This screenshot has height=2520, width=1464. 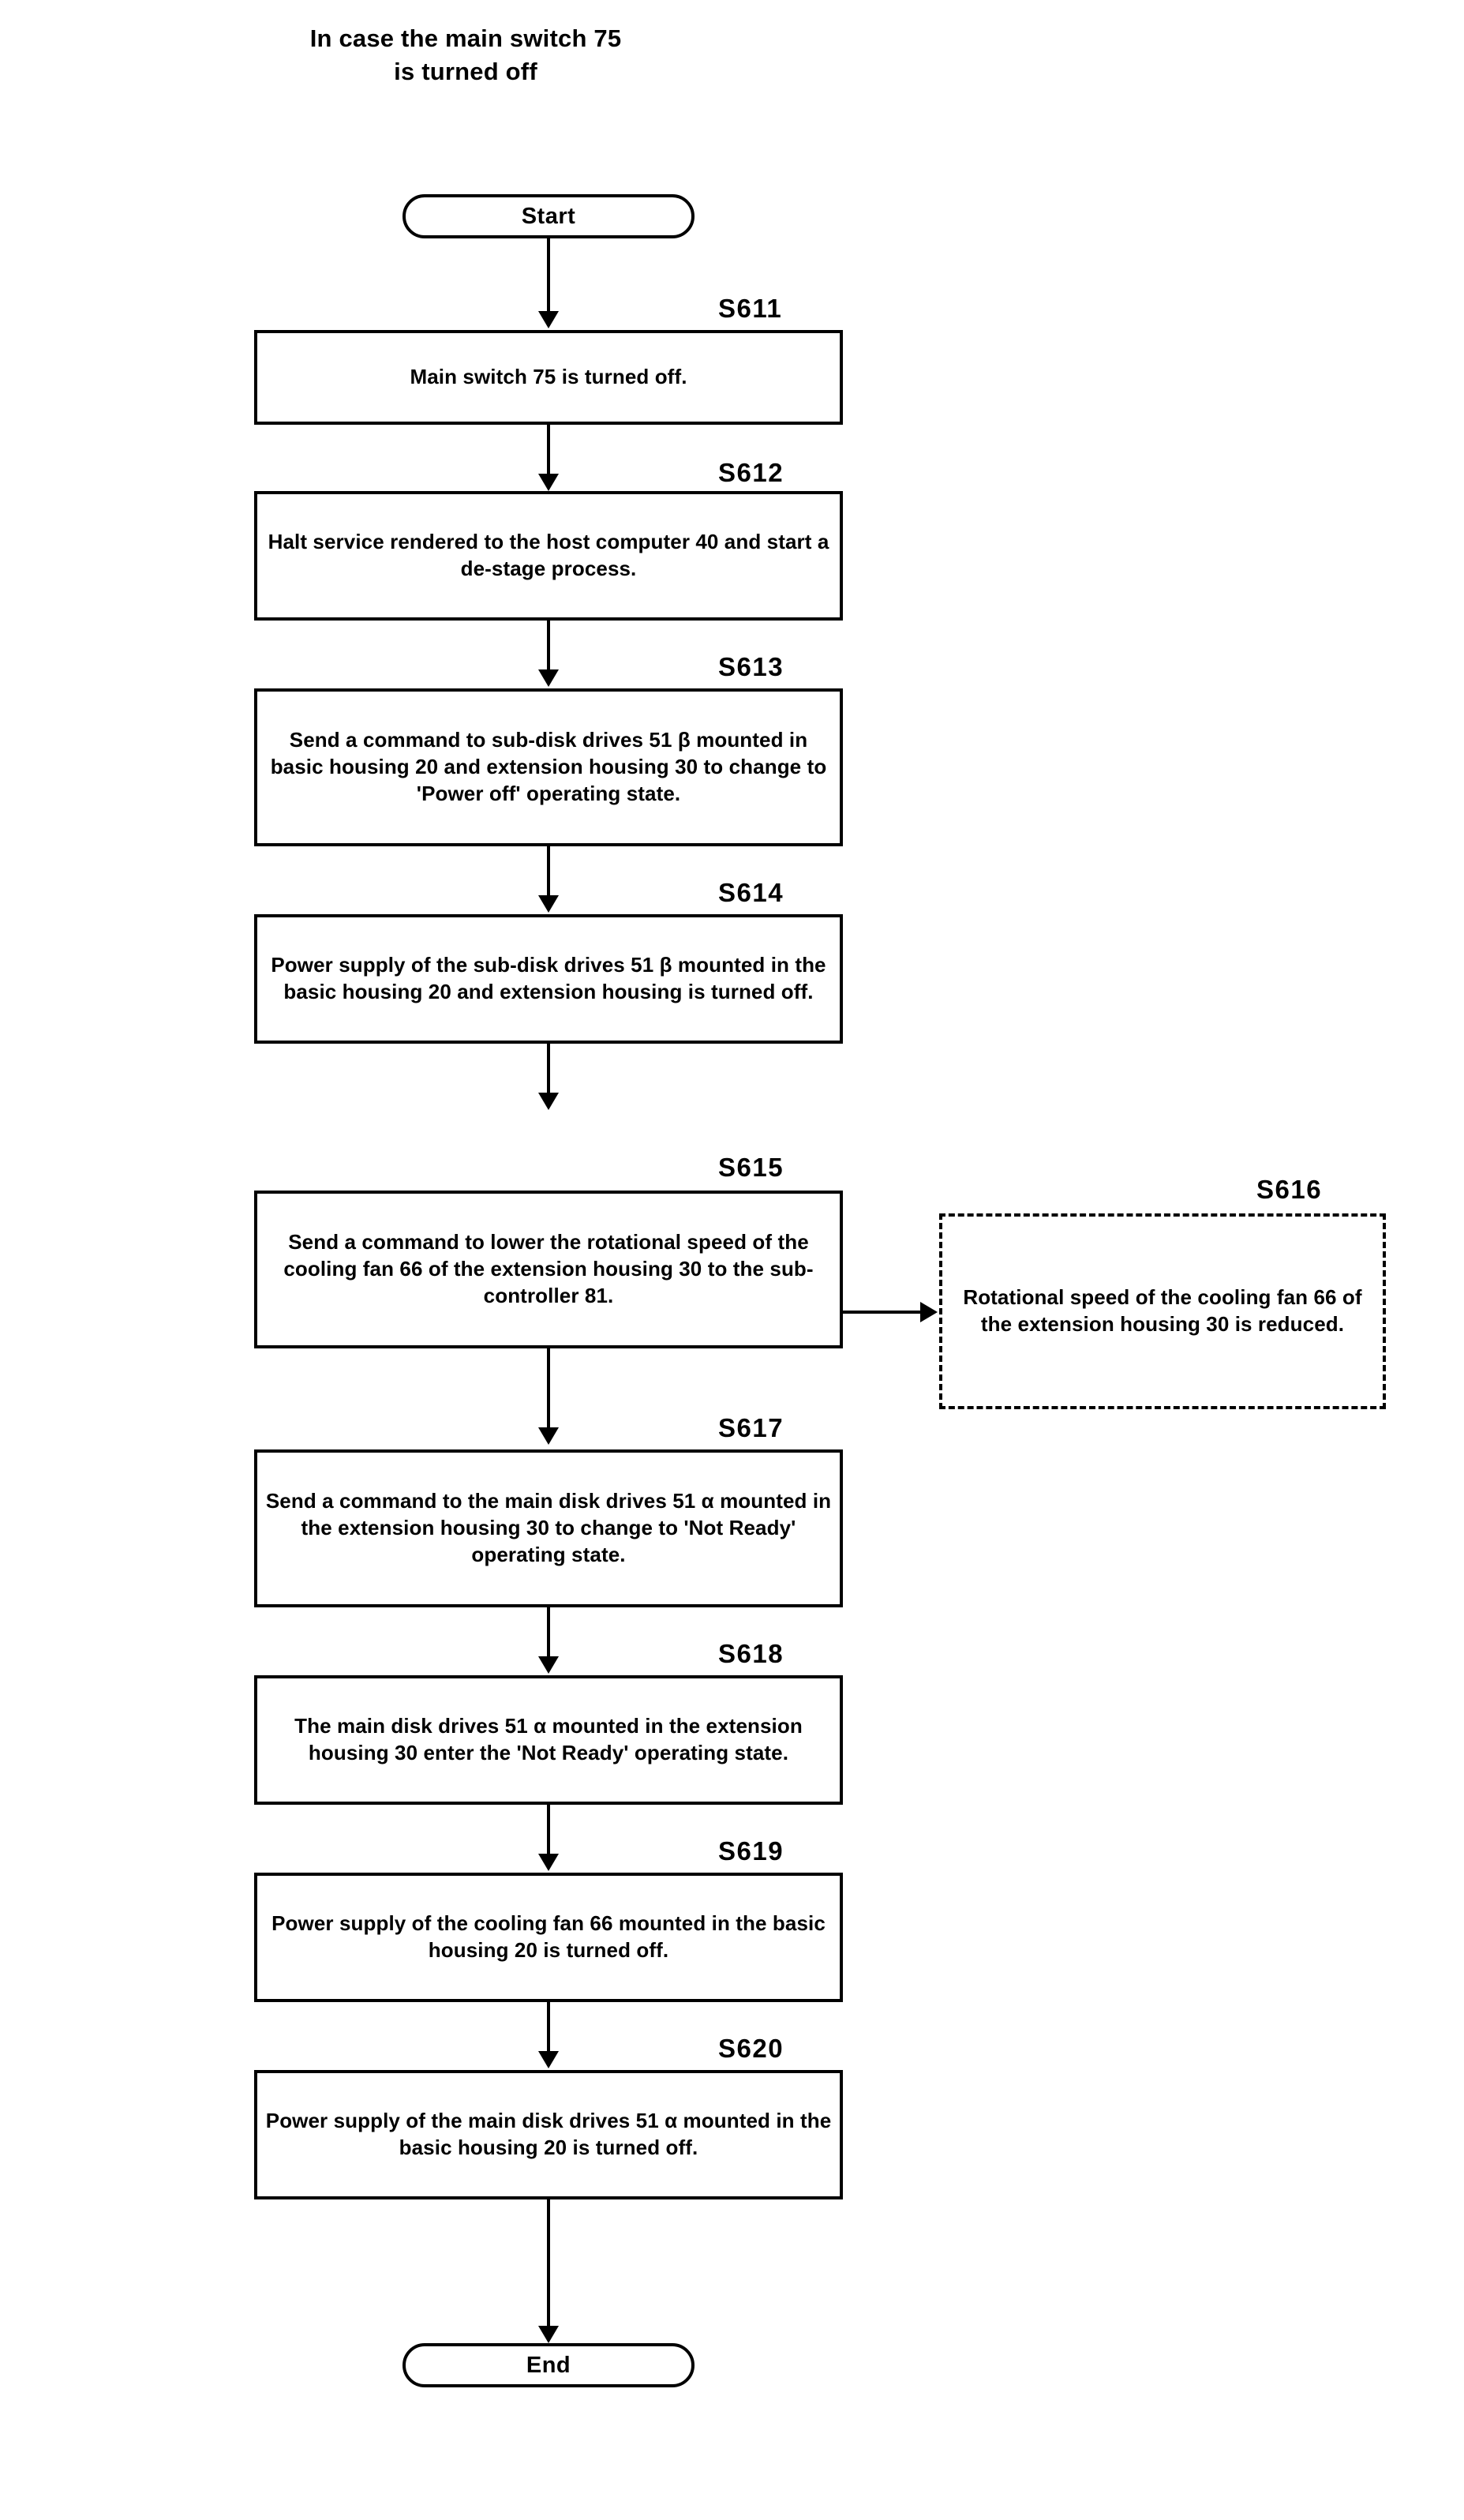 I want to click on connector-s618-to-s619, so click(x=548, y=1829).